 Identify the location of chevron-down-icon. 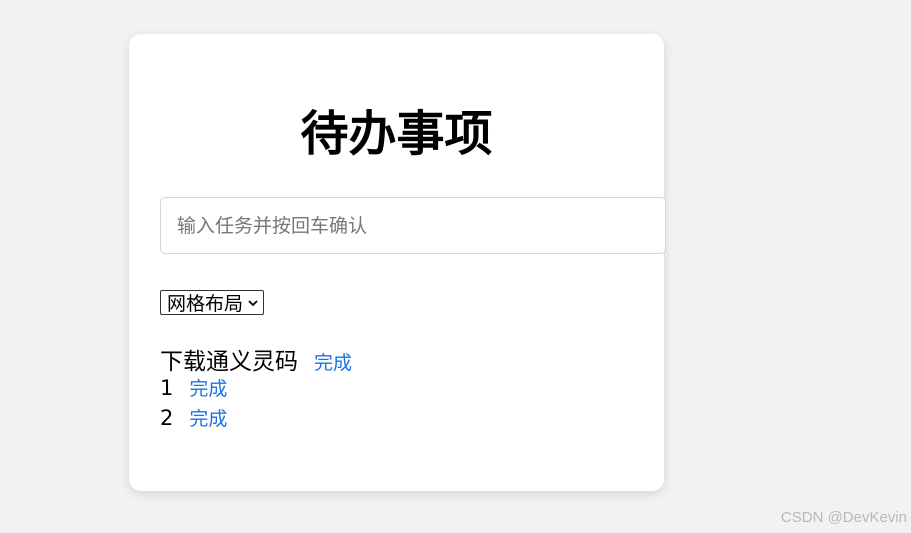
(253, 302).